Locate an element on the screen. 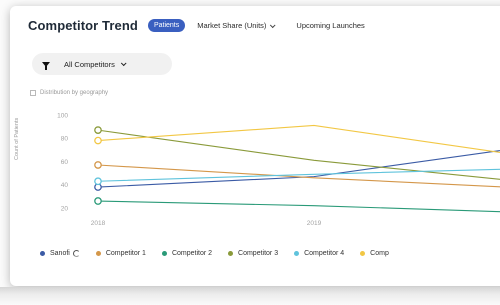 The width and height of the screenshot is (500, 305). sanofi-logo-icon is located at coordinates (76, 253).